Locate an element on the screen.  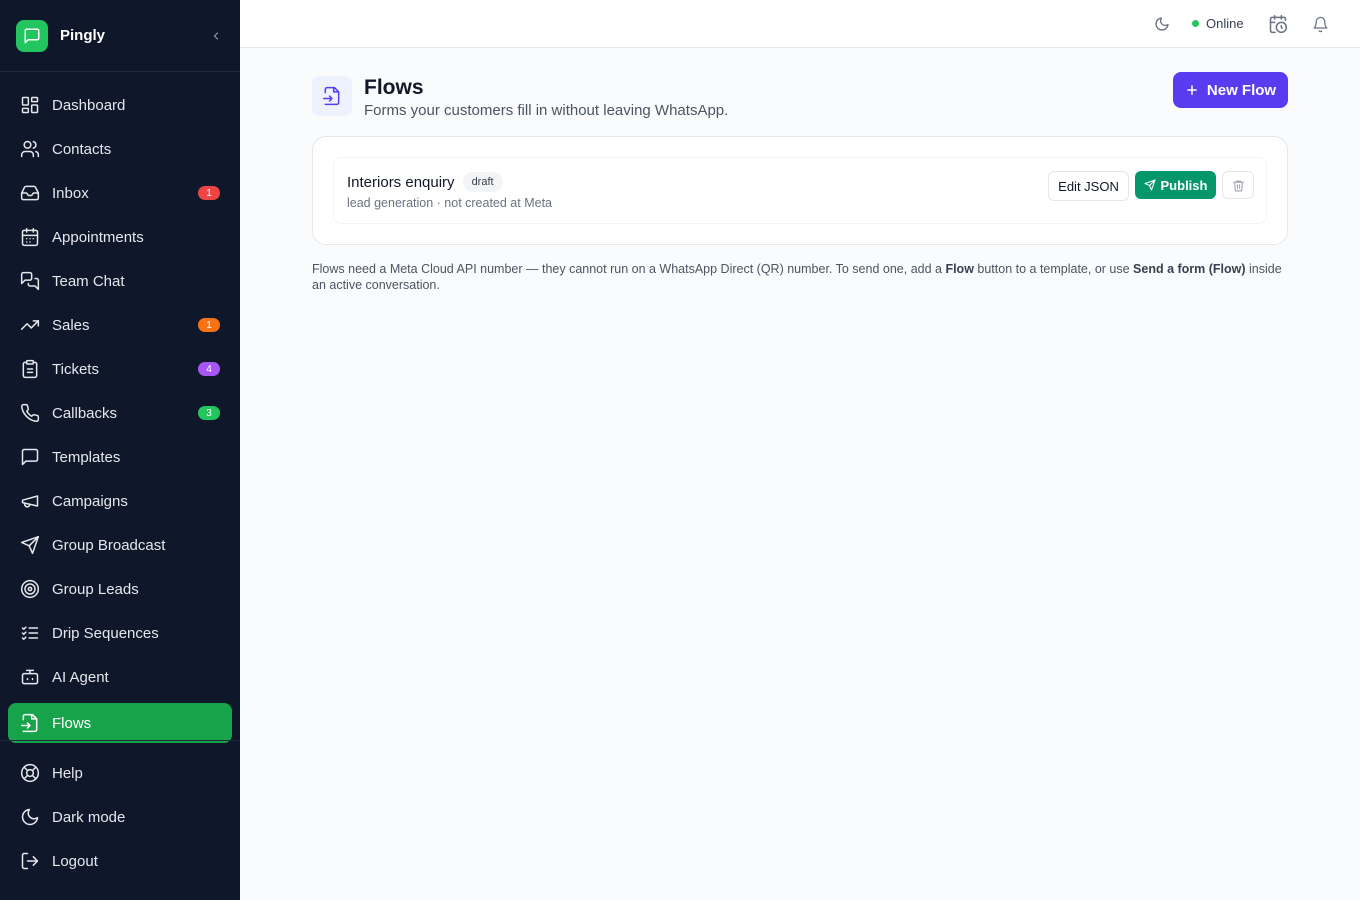
sidebar-item-label: Drip Sequences is located at coordinates (105, 633).